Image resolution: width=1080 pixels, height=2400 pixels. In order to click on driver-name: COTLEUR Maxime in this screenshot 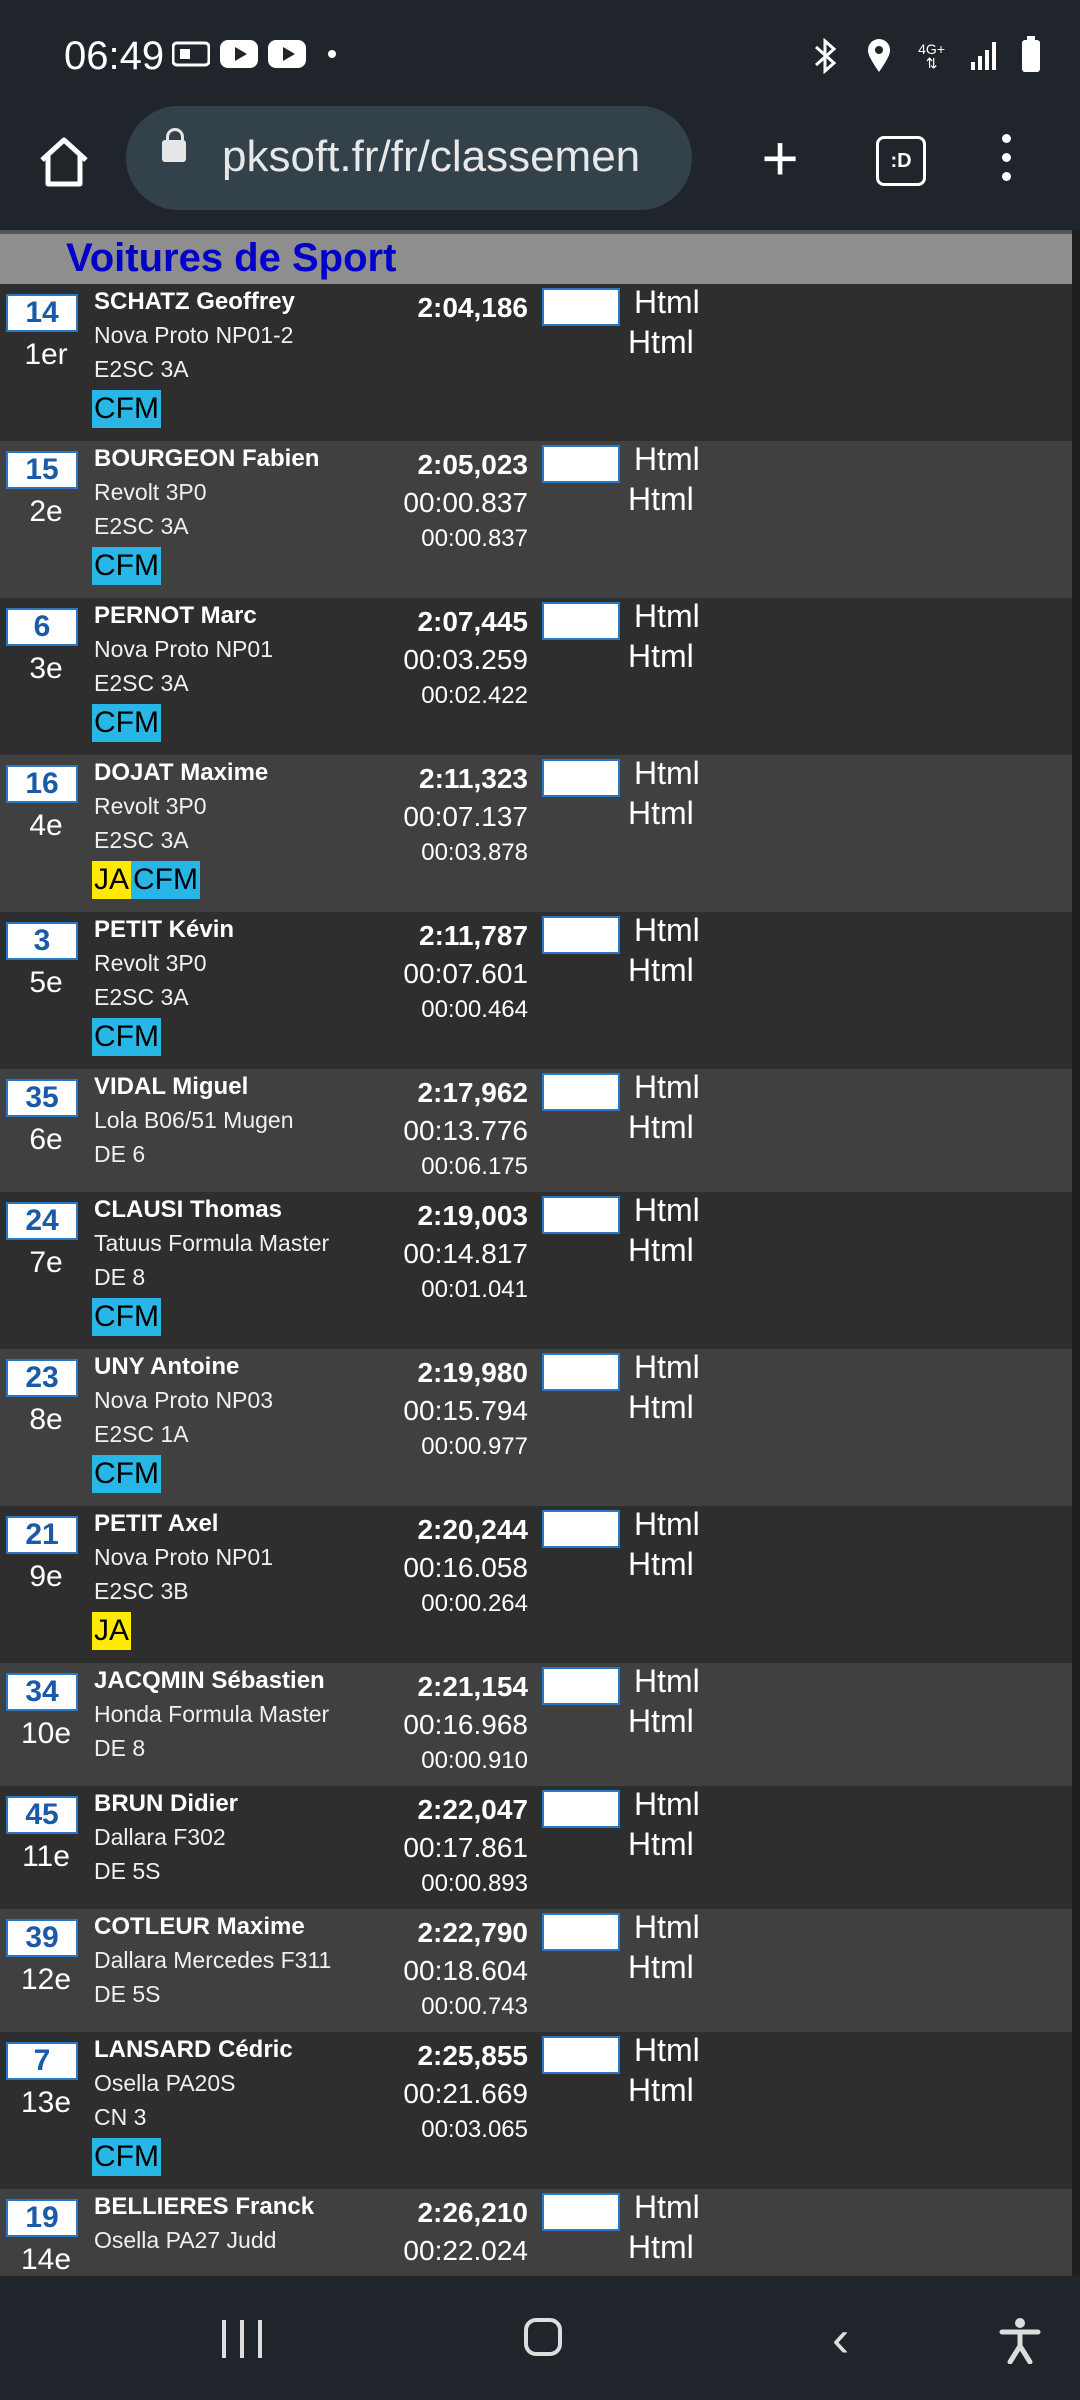, I will do `click(199, 1926)`.